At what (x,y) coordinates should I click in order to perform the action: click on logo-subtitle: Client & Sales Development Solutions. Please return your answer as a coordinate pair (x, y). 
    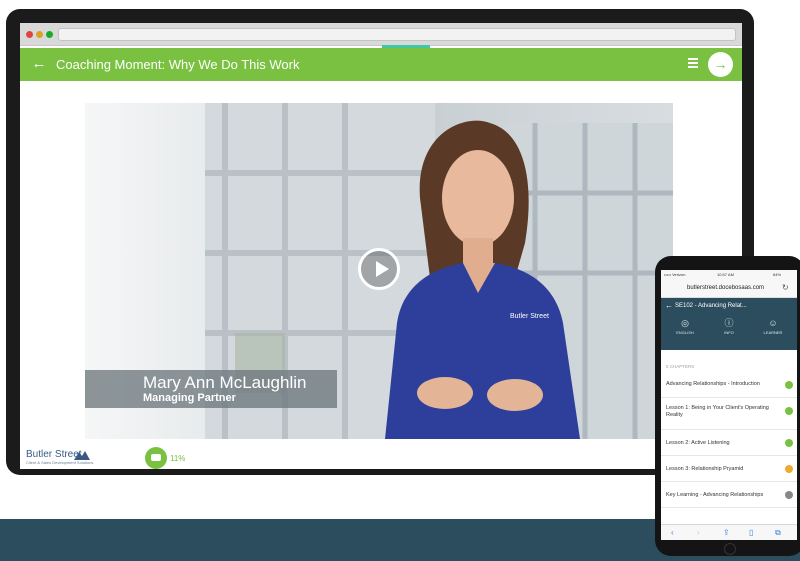
    Looking at the image, I should click on (60, 462).